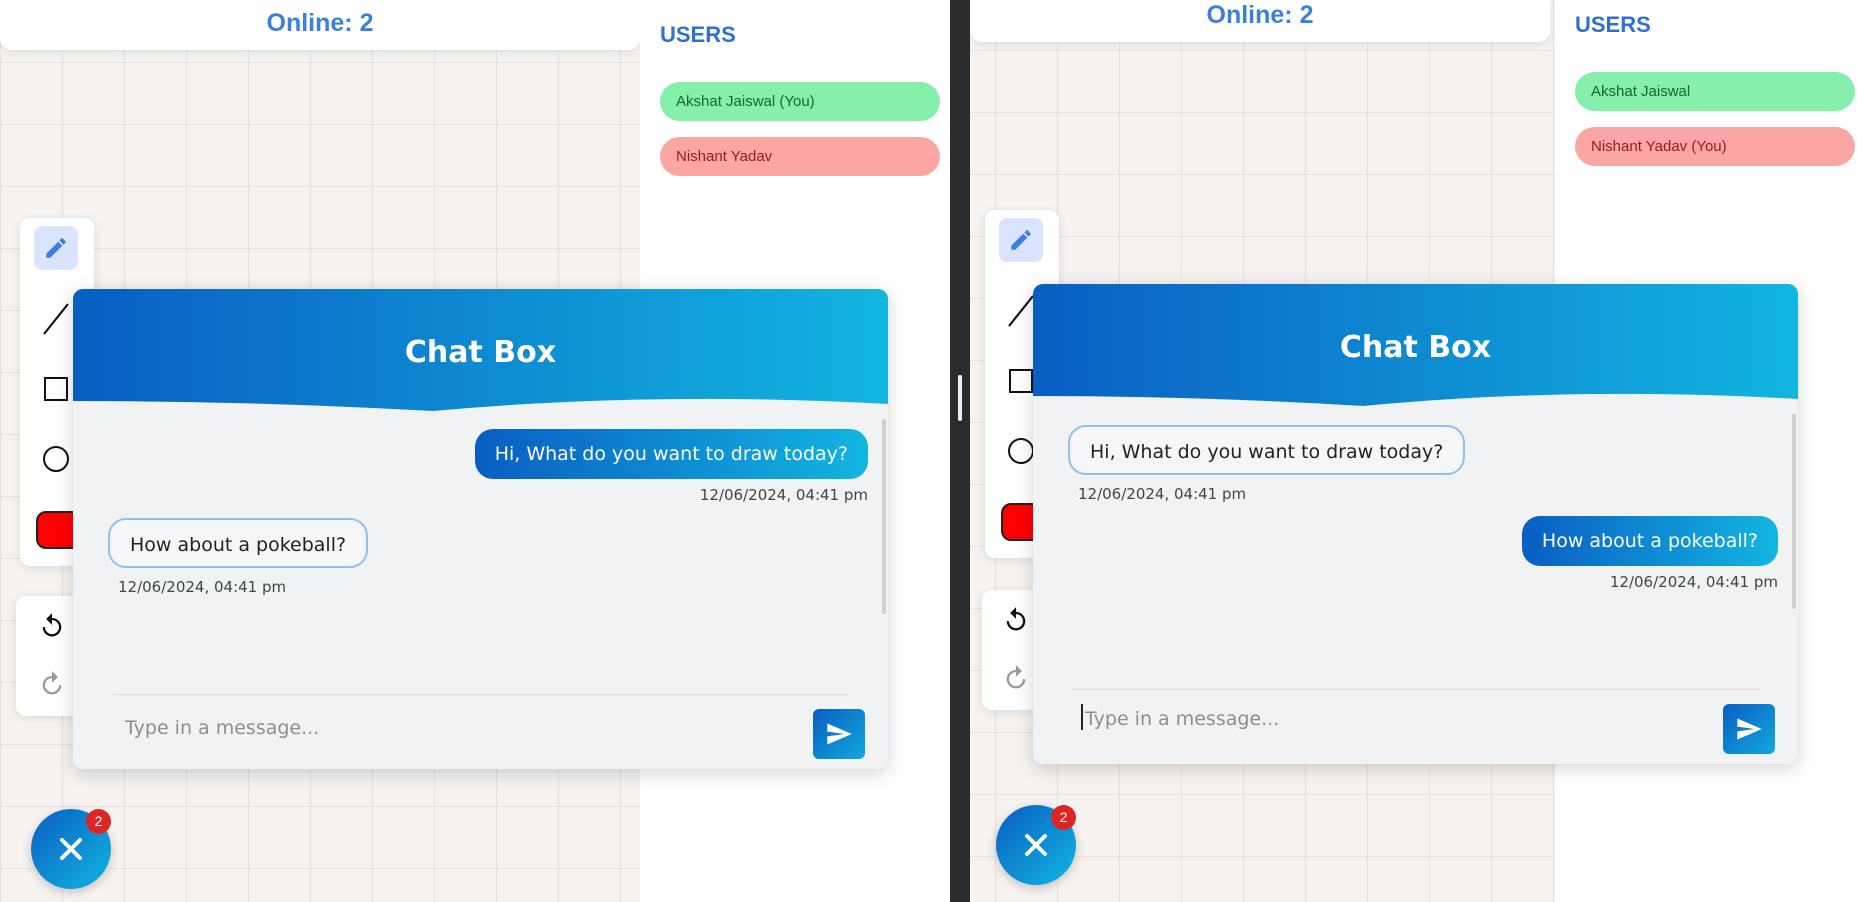 The image size is (1857, 902). I want to click on chat-message-received: Hi, What do you want to draw today?, so click(1267, 450).